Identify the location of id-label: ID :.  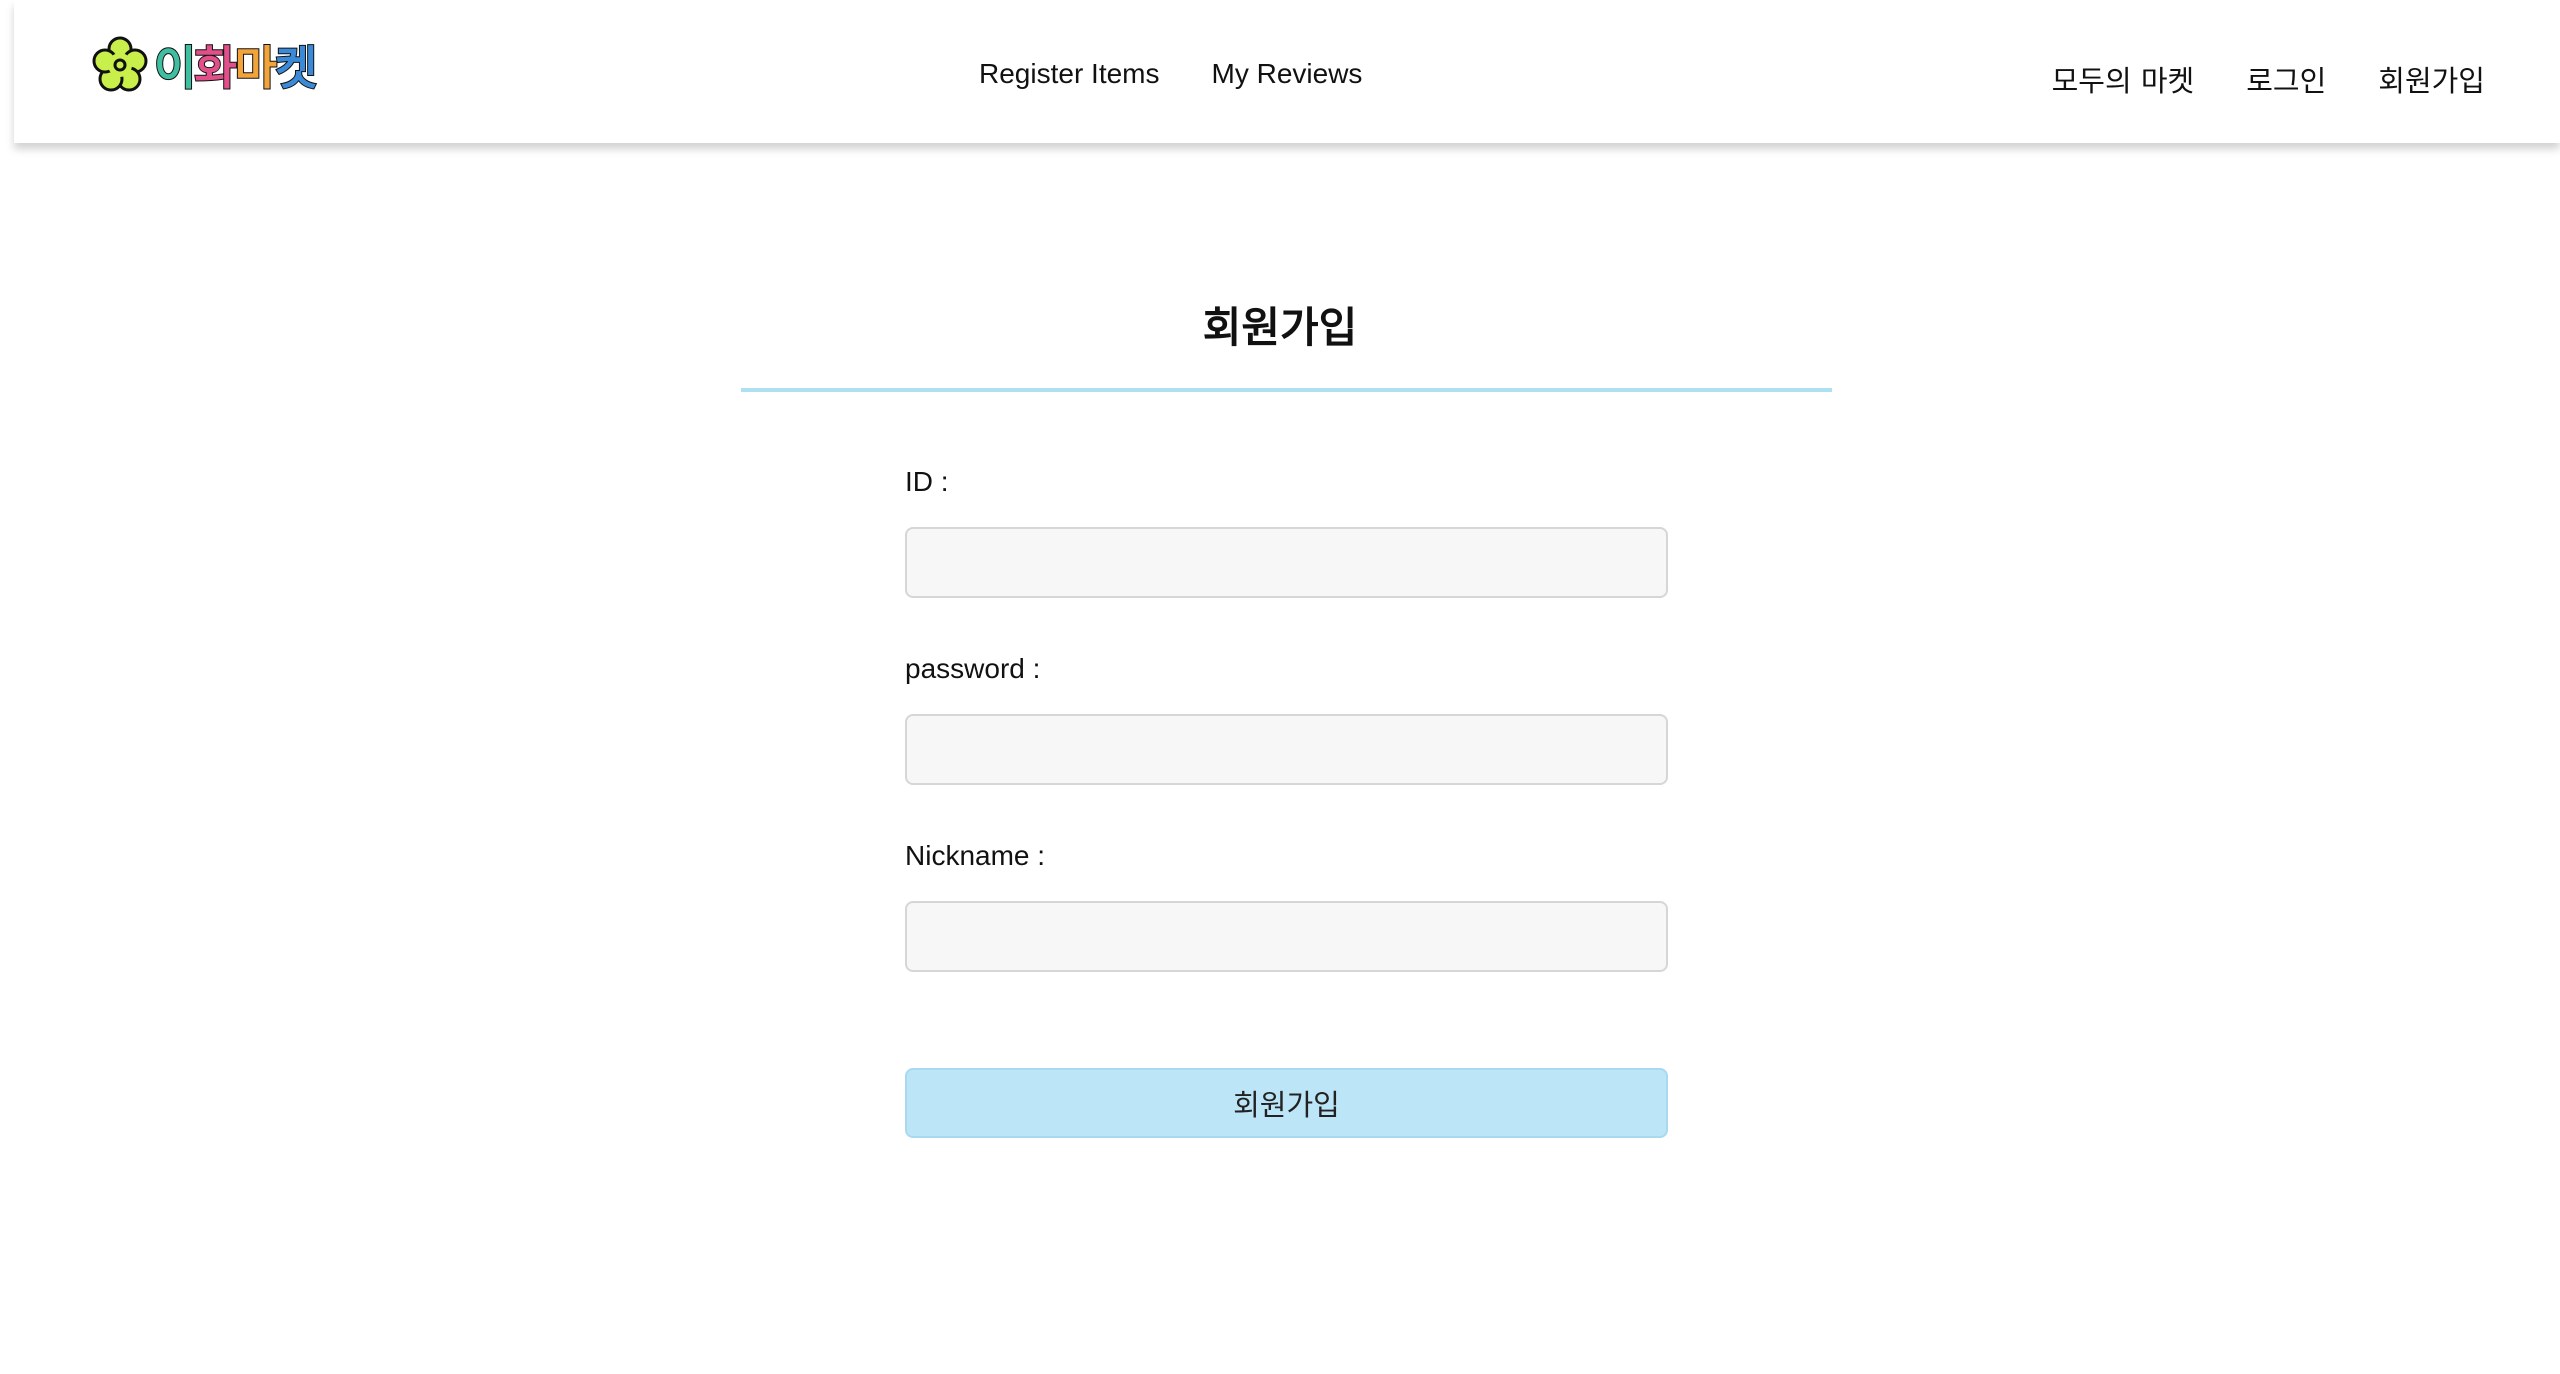
(927, 481).